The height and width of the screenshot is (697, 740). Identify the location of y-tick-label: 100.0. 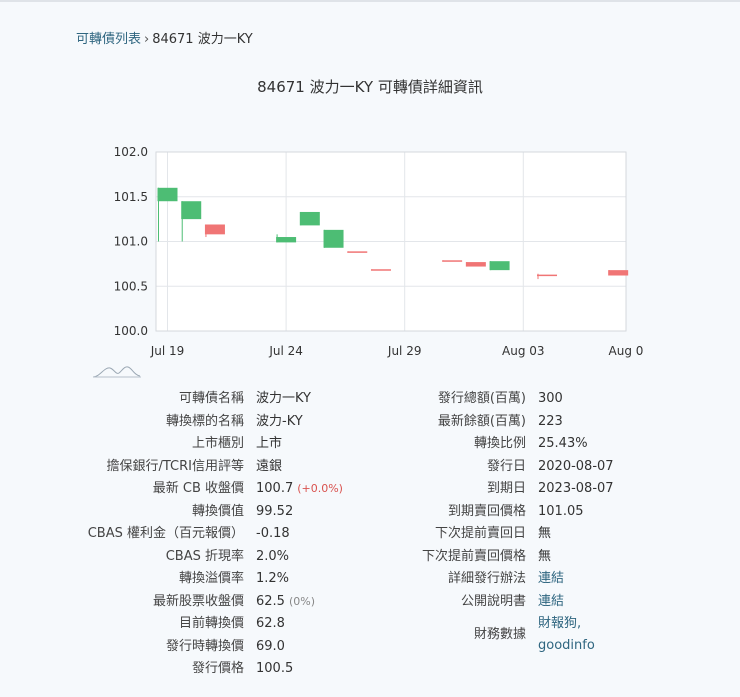
(131, 331).